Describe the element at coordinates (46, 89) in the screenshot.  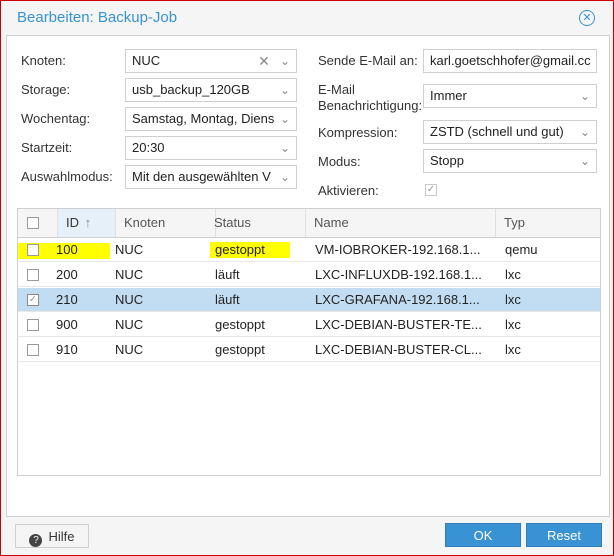
I see `storage-label: Storage:` at that location.